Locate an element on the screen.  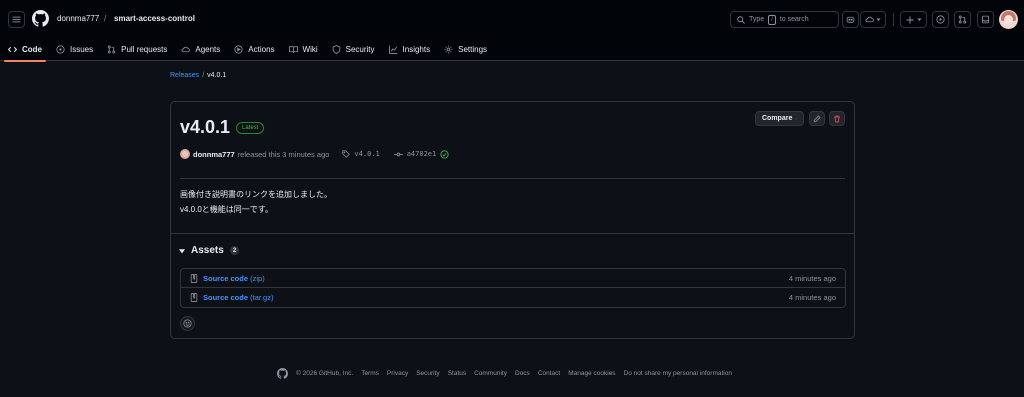
asset-ext: (tar.gz) is located at coordinates (262, 297).